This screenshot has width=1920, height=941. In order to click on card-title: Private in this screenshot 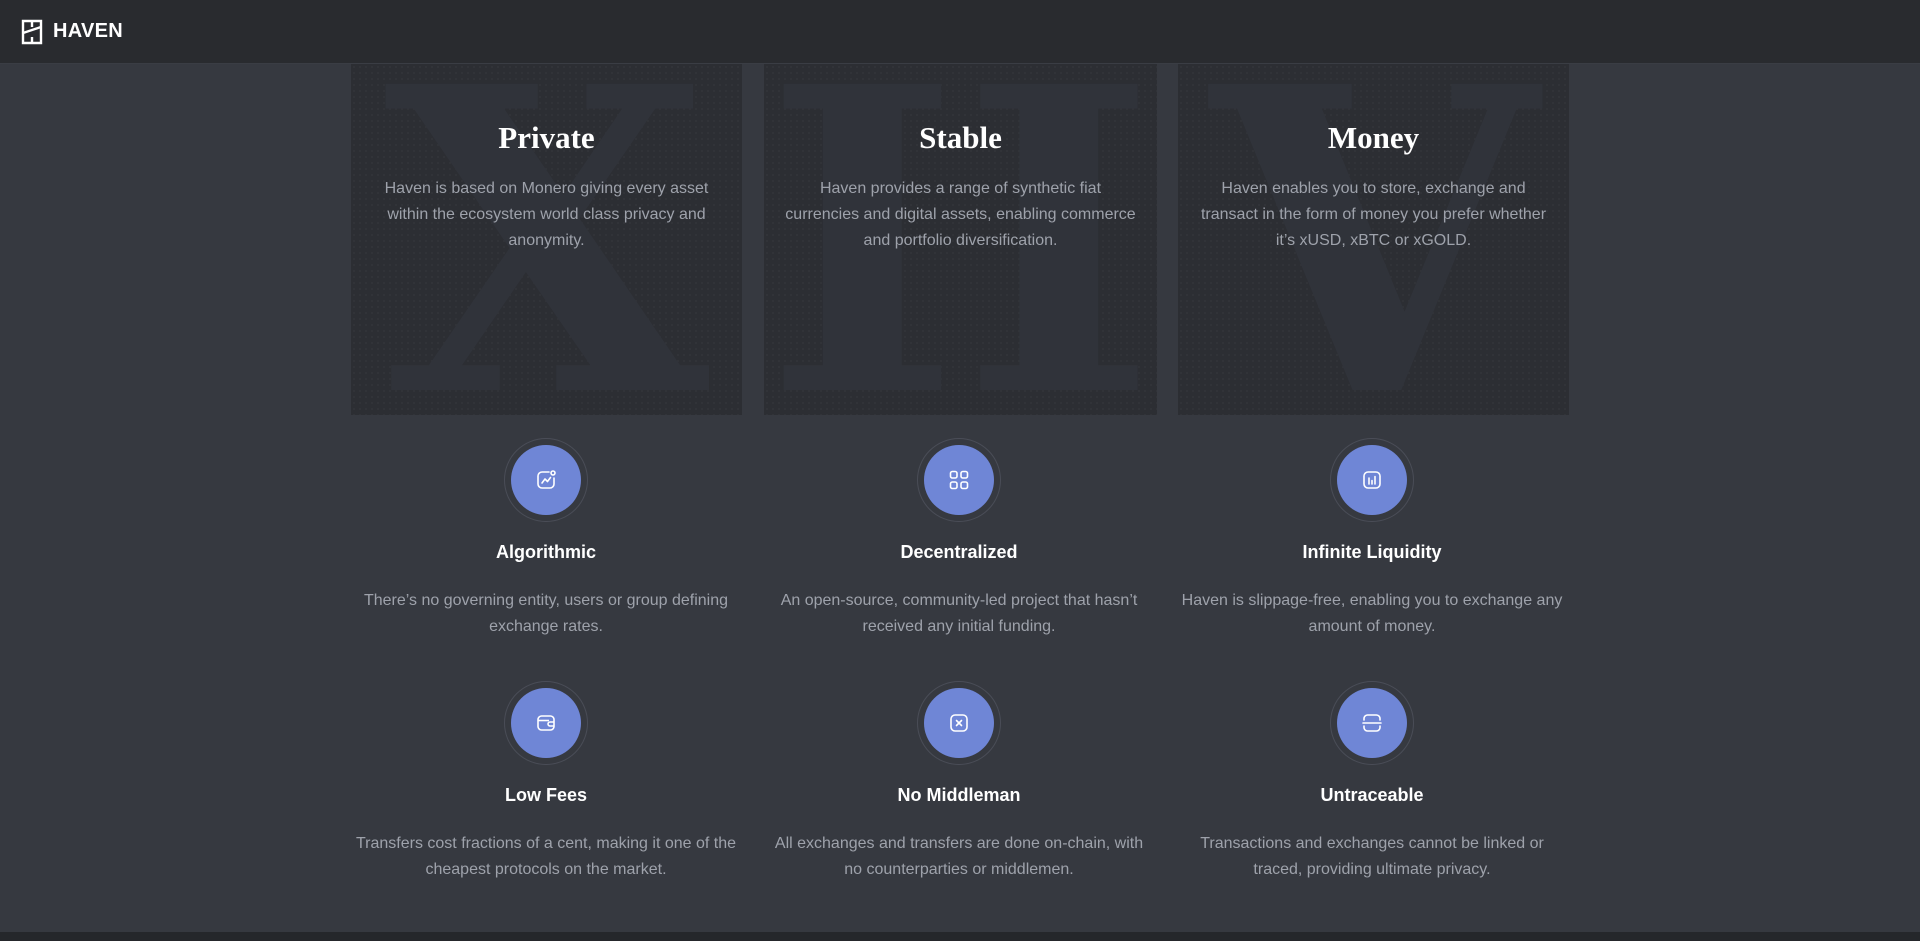, I will do `click(546, 137)`.